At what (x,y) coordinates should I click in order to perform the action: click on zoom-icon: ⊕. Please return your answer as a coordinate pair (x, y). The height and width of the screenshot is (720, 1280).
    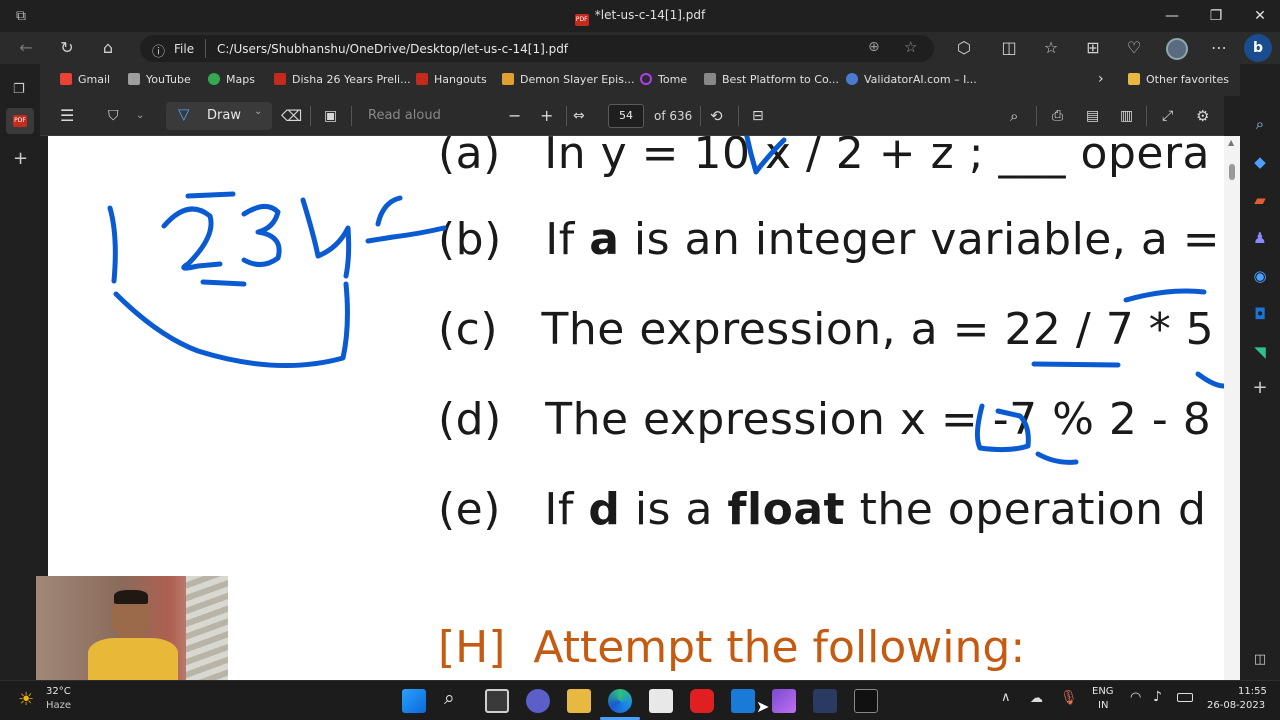
    Looking at the image, I should click on (874, 47).